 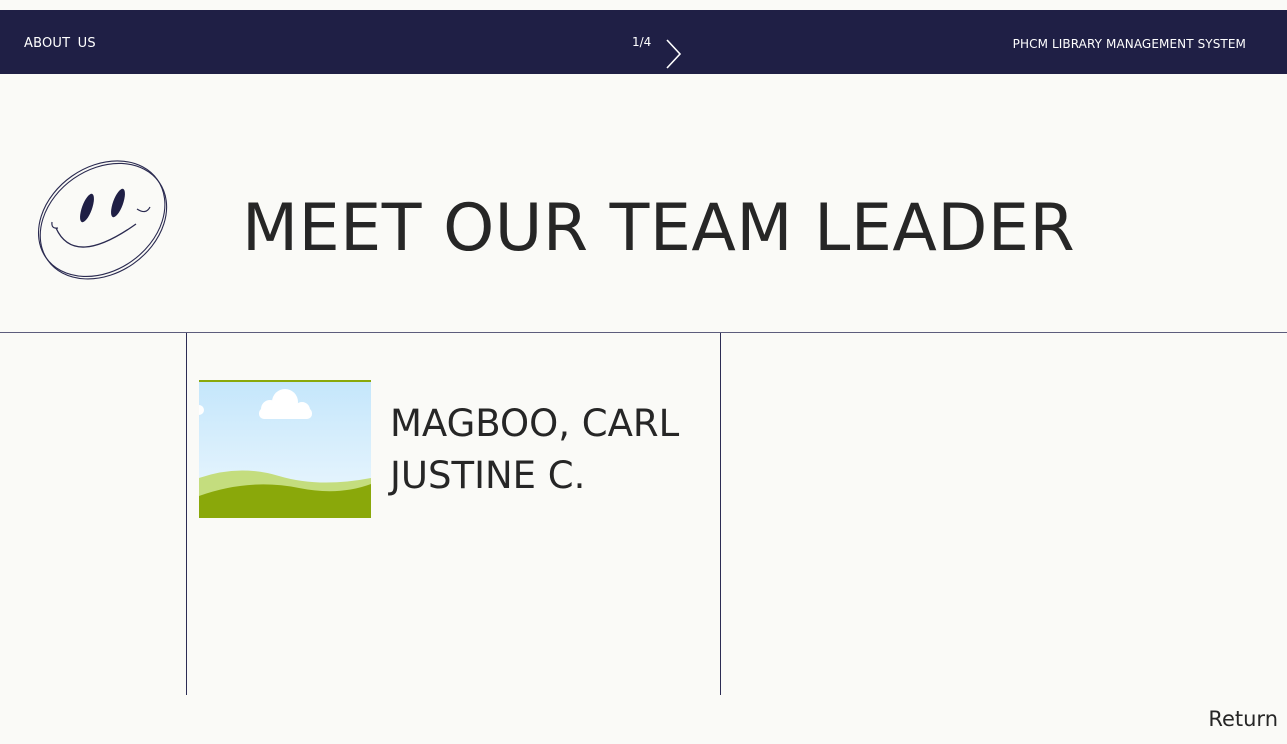 What do you see at coordinates (659, 228) in the screenshot?
I see `page-title: MEET OUR TEAM LEADER` at bounding box center [659, 228].